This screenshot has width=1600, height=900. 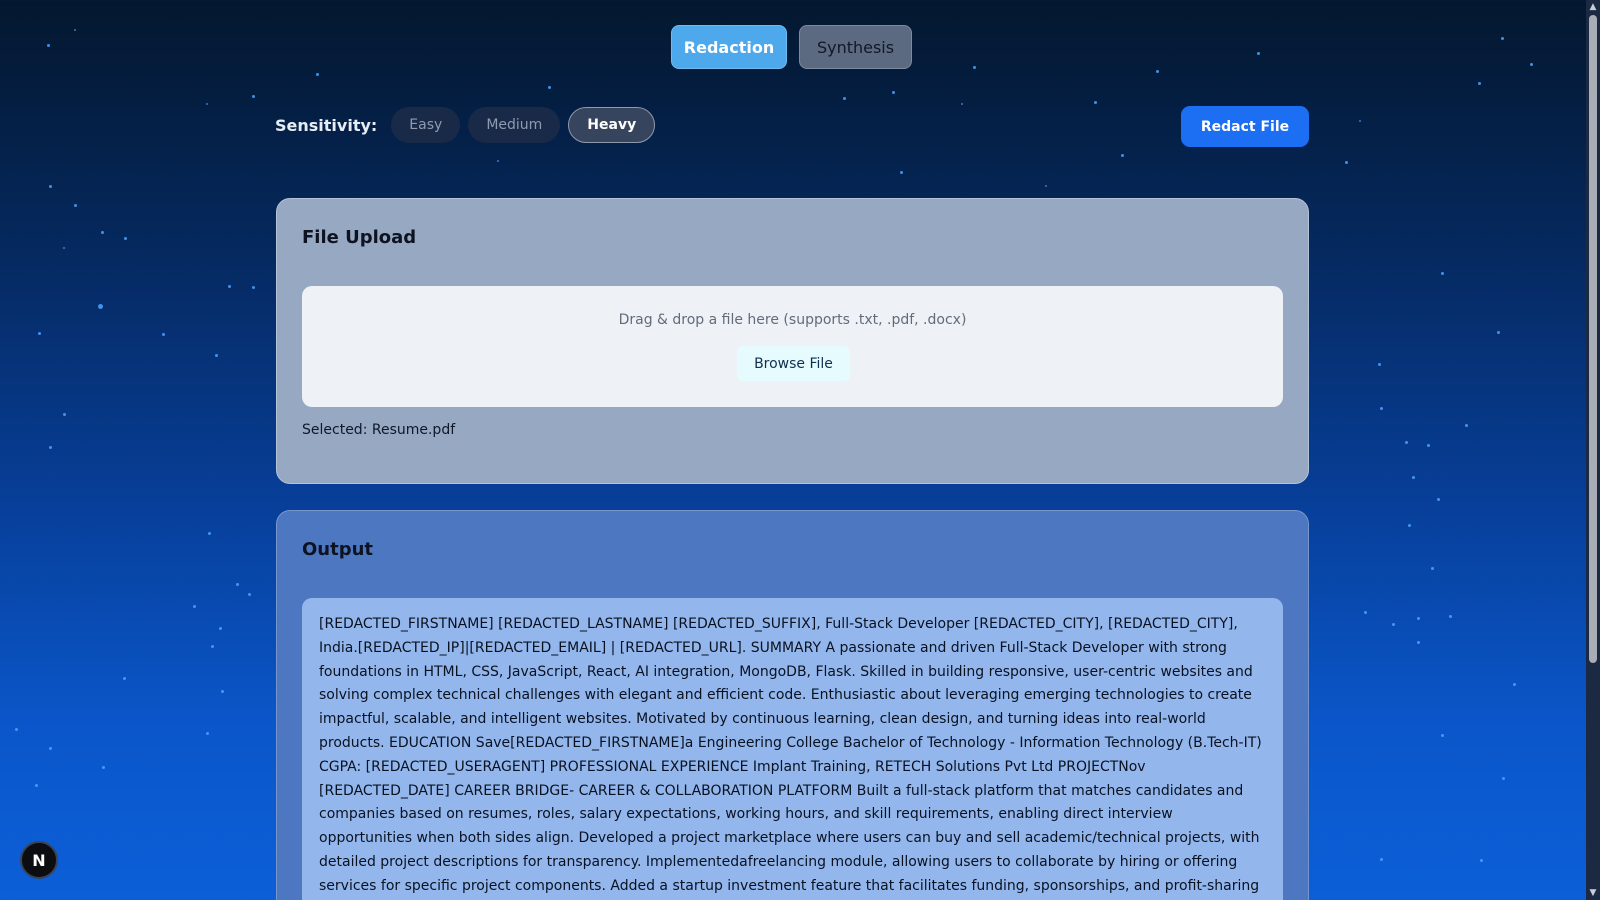 What do you see at coordinates (855, 47) in the screenshot?
I see `tab-synthesis: Synthesis` at bounding box center [855, 47].